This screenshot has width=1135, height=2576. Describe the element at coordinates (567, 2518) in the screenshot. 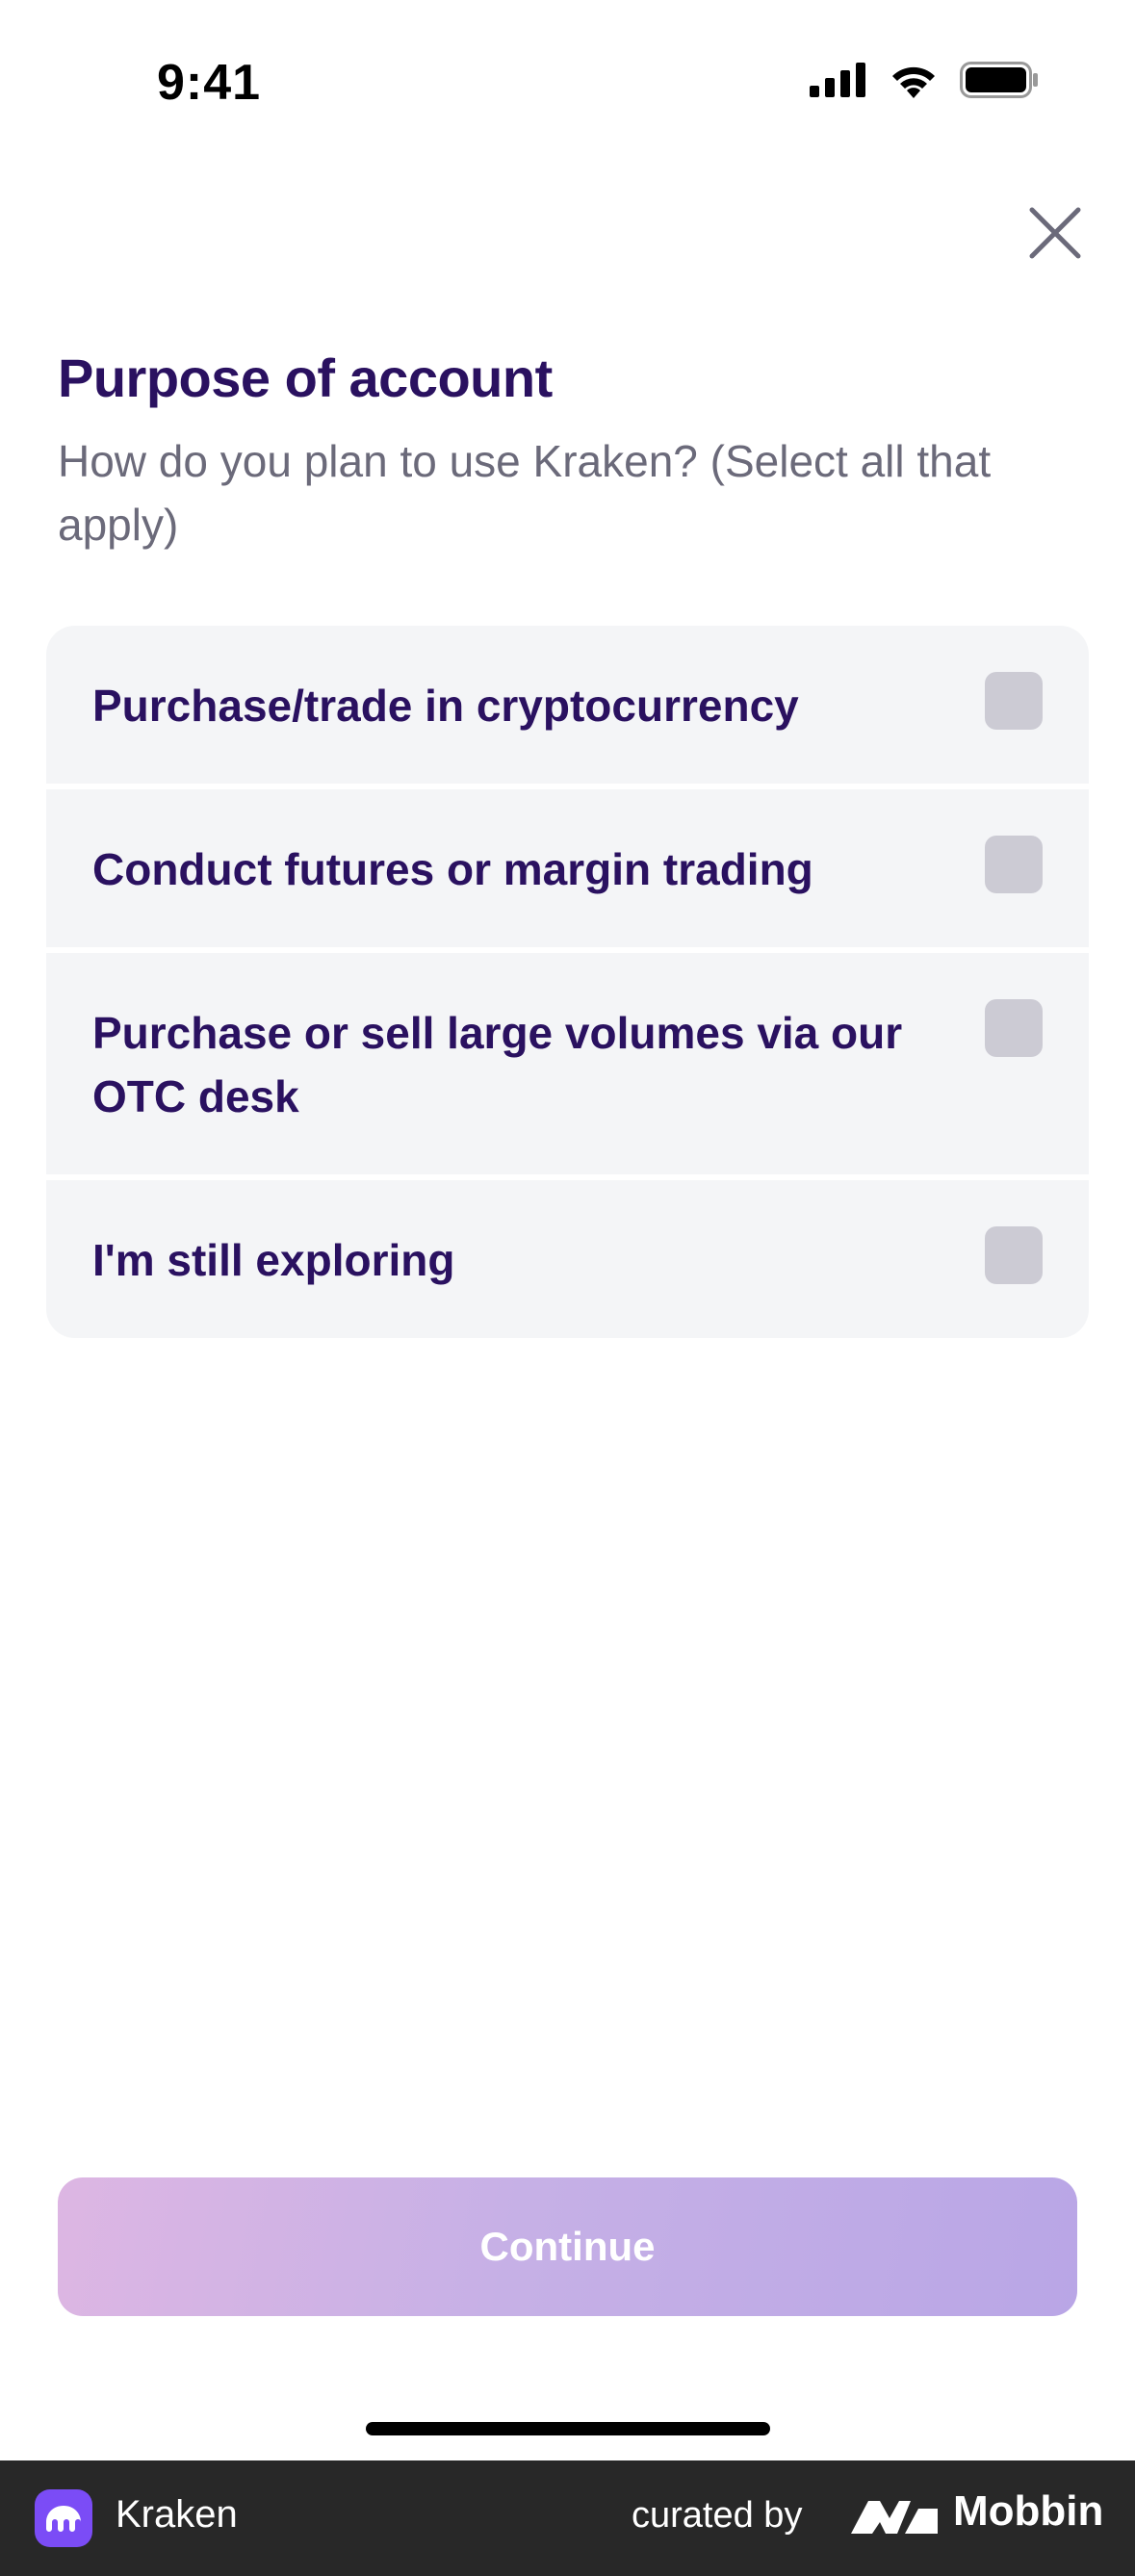

I see `footer-bar: Kraken curated by Mobbin` at that location.